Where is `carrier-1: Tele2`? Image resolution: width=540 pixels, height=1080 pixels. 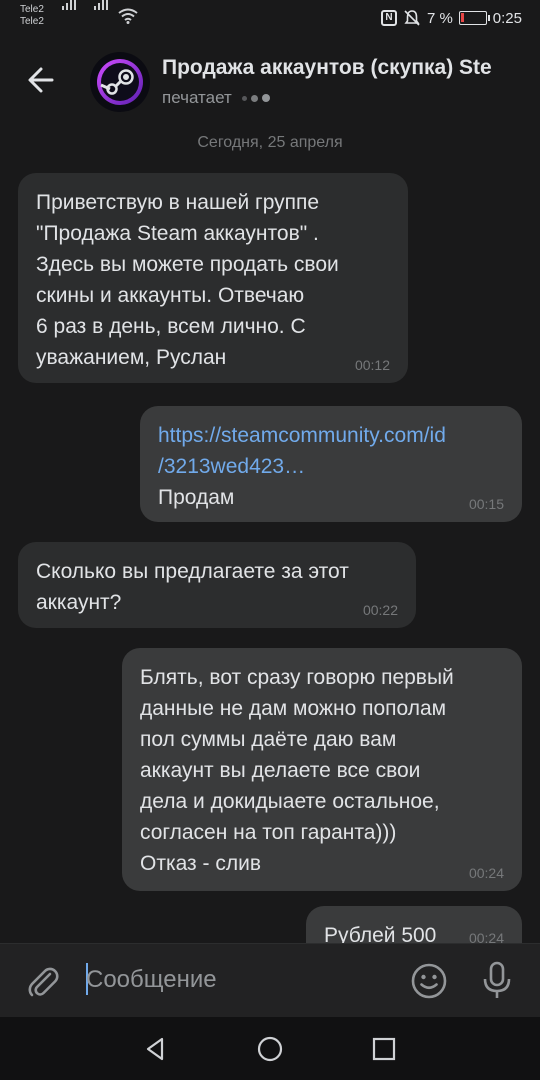 carrier-1: Tele2 is located at coordinates (32, 9).